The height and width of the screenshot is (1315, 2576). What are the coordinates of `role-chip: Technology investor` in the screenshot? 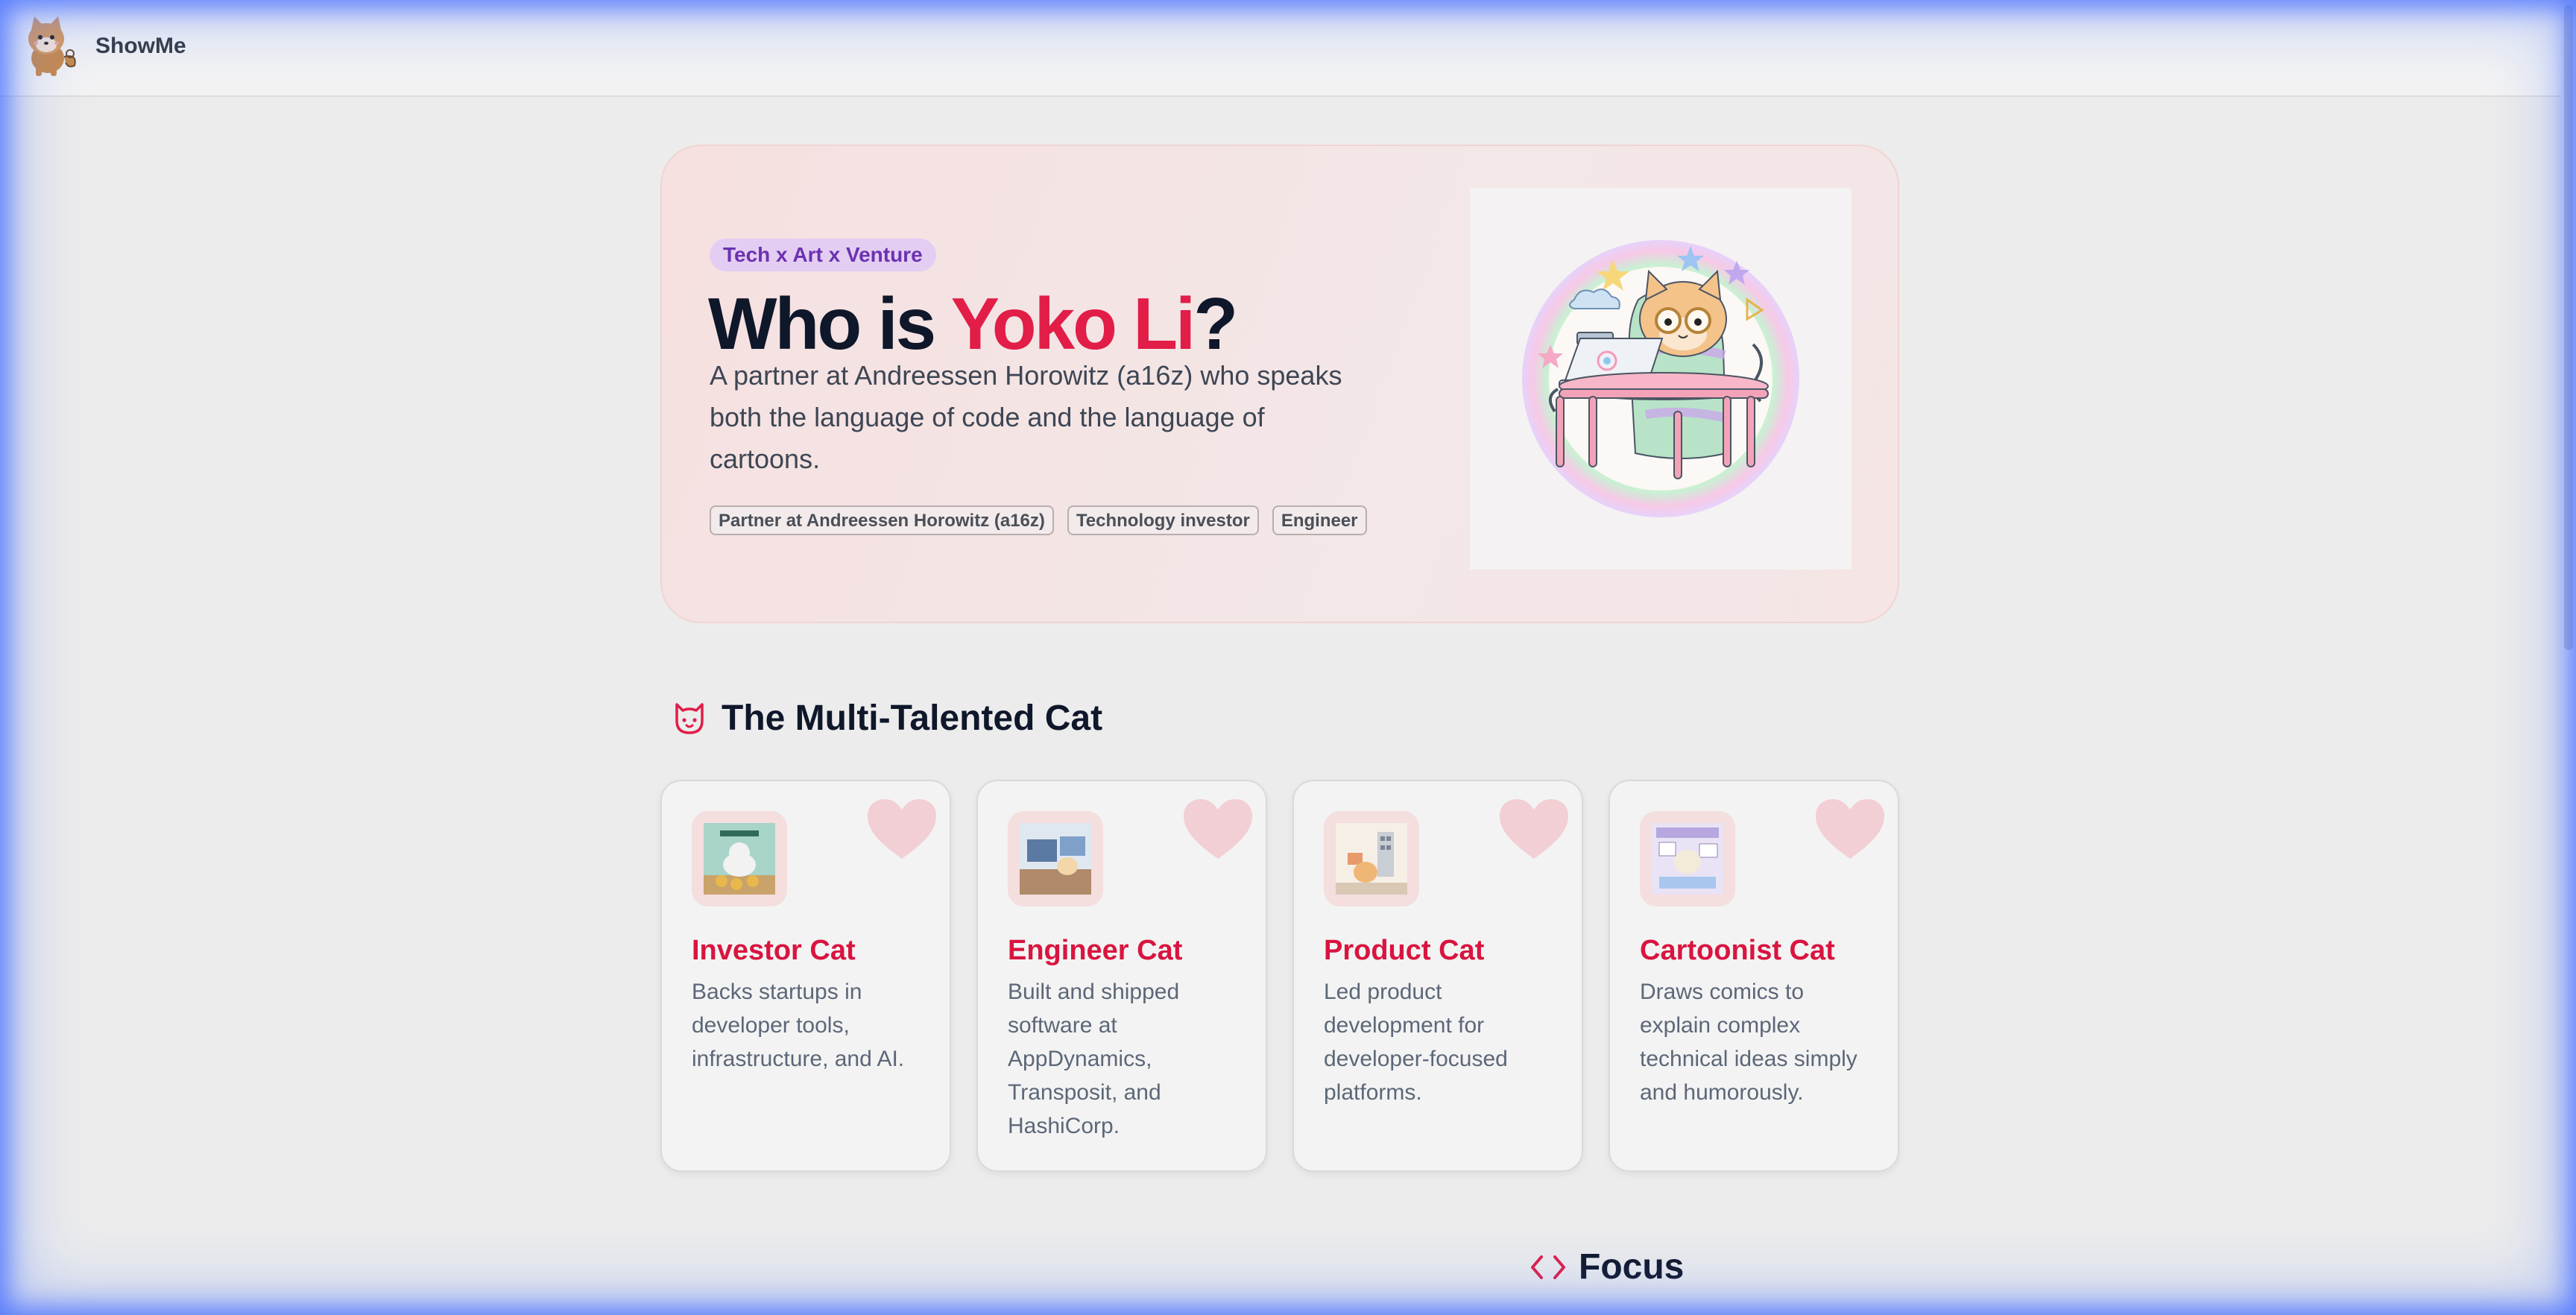 It's located at (1163, 520).